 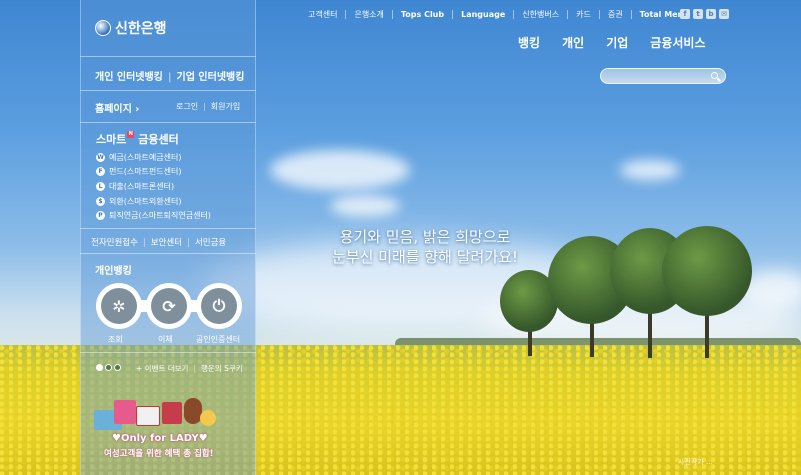 What do you see at coordinates (425, 247) in the screenshot?
I see `hero-slogan: 용기와 믿음, 밝은 희망으로 눈부신 미래를 향해 달려가요!` at bounding box center [425, 247].